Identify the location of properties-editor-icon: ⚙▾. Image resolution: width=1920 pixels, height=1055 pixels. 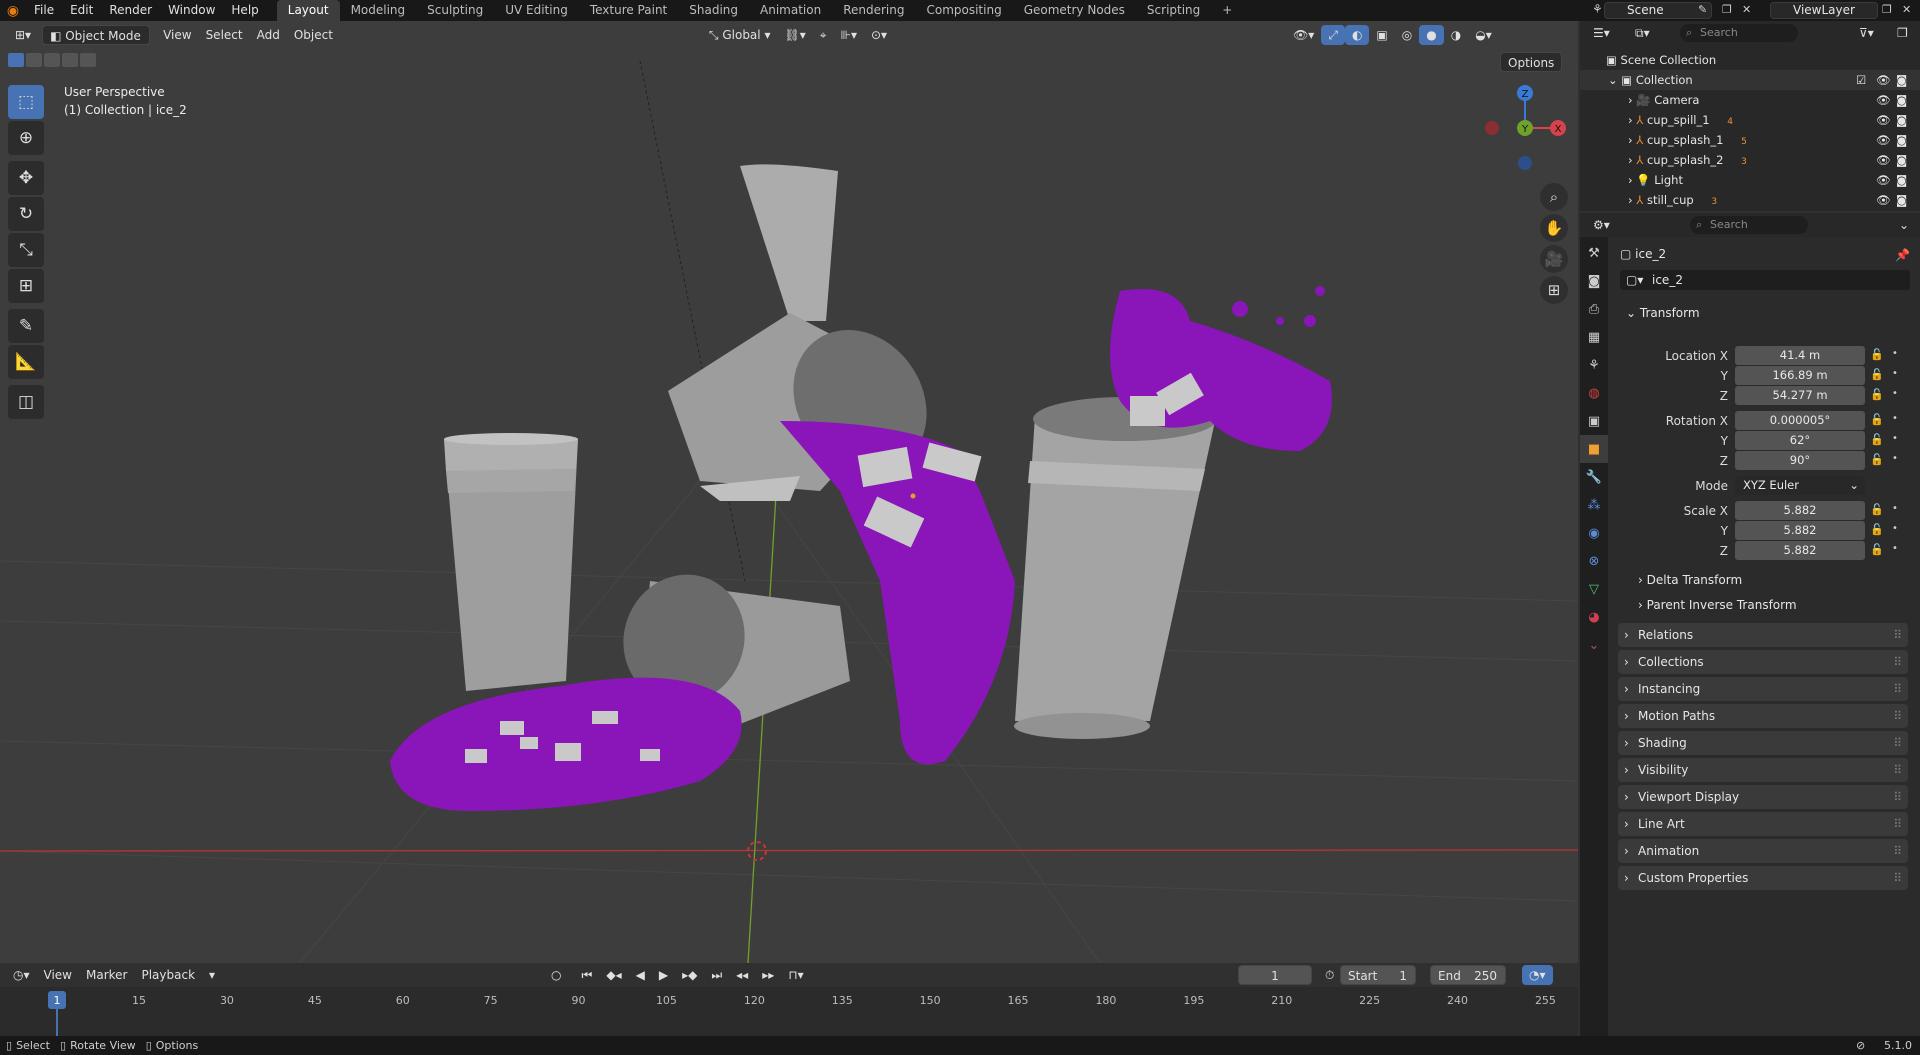
(1601, 225).